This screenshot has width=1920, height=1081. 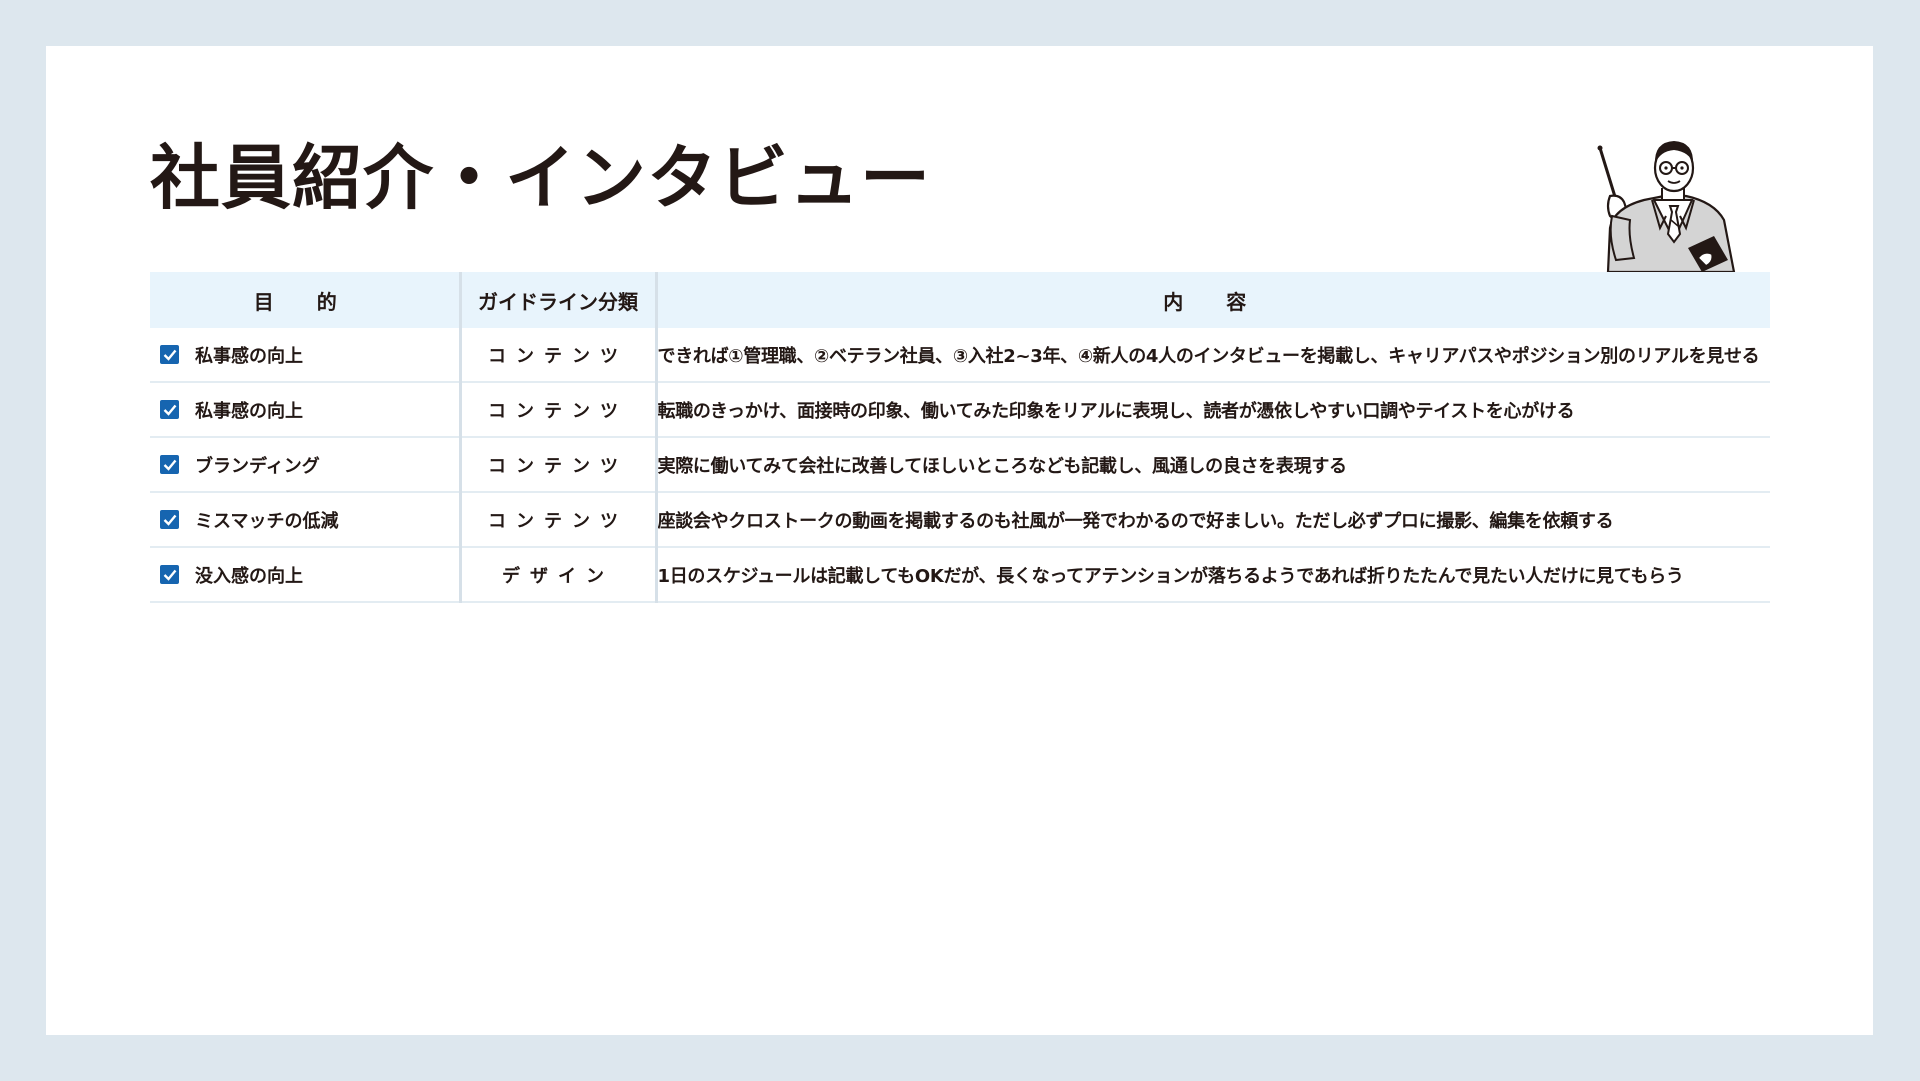 I want to click on table-header-row: 目 的 ガイドライン分類 内 容, so click(x=960, y=300).